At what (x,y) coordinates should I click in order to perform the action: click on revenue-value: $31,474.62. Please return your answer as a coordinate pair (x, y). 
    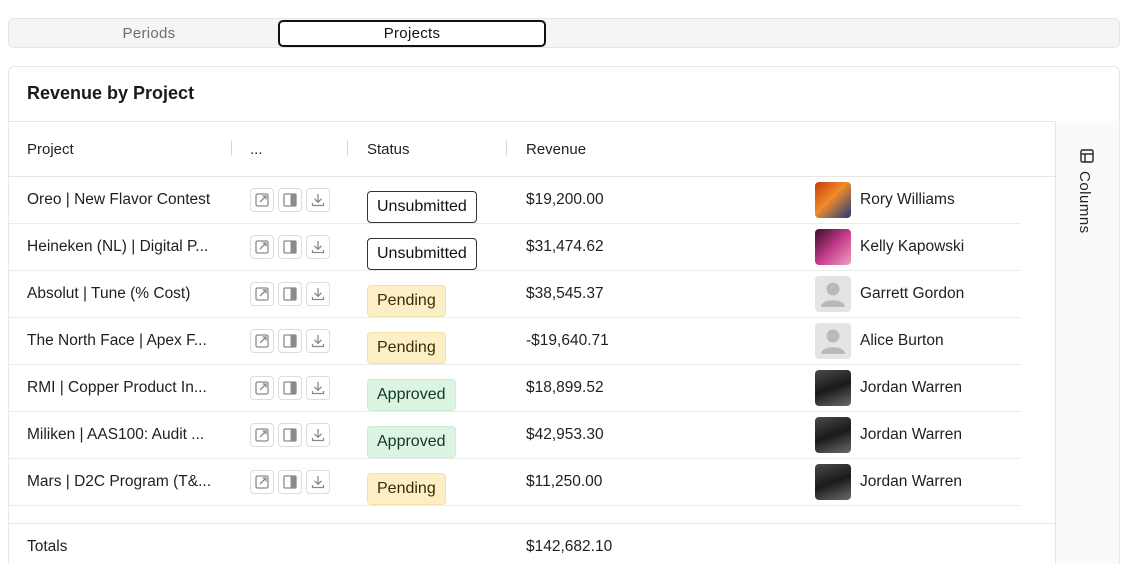
    Looking at the image, I should click on (565, 246).